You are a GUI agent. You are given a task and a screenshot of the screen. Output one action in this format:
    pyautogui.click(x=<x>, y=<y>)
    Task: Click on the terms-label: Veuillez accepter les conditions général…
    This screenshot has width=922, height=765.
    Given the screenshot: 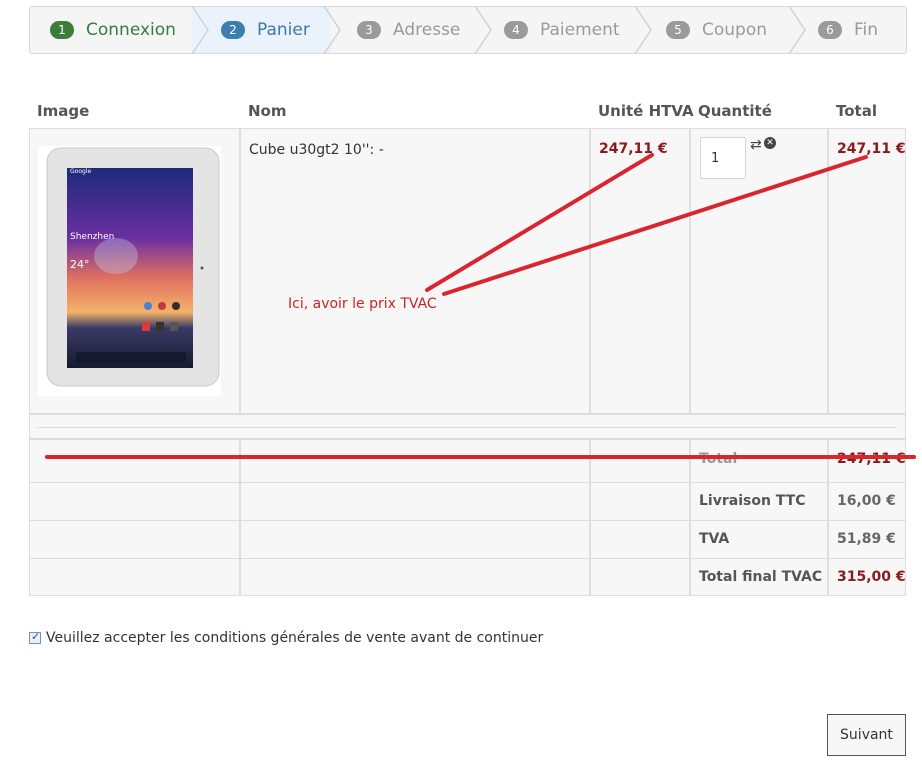 What is the action you would take?
    pyautogui.click(x=295, y=638)
    